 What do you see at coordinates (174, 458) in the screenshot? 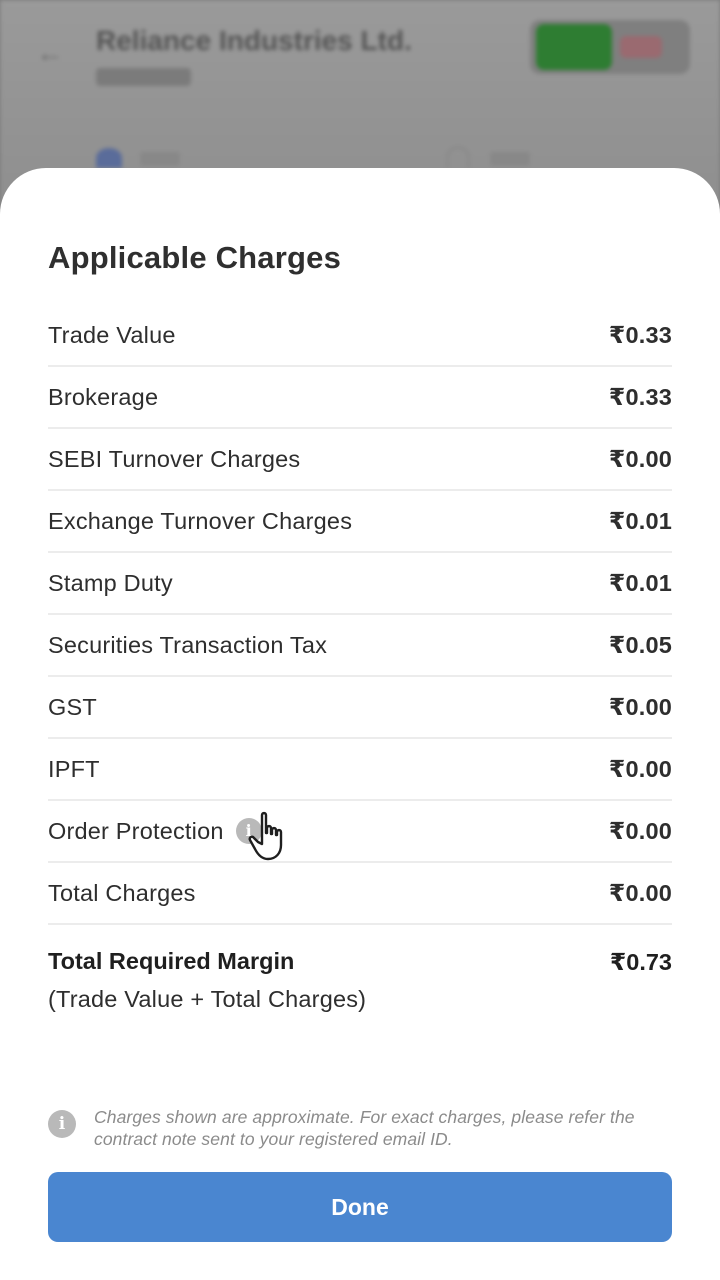
I see `charge-label: SEBI Turnover Charges` at bounding box center [174, 458].